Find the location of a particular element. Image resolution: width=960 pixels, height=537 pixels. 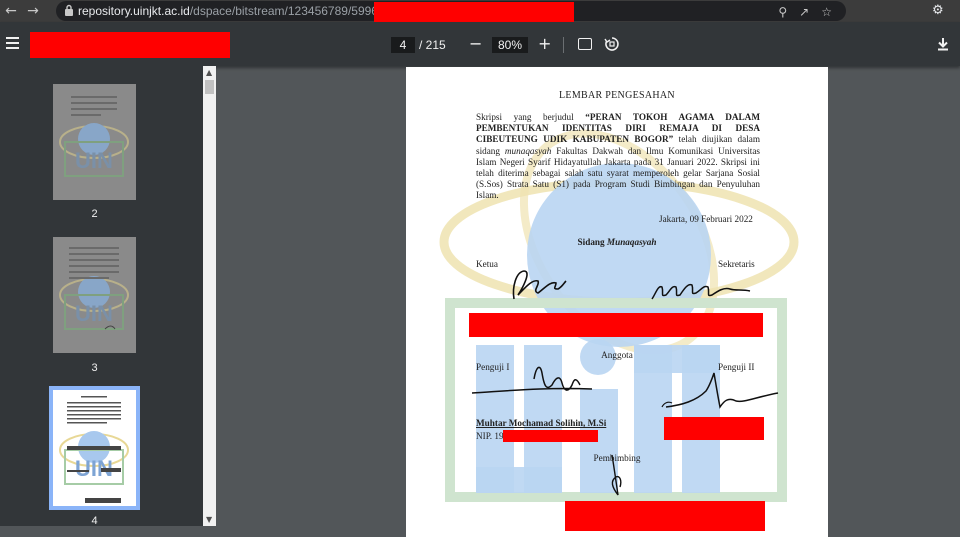

document-title-redaction is located at coordinates (130, 45).